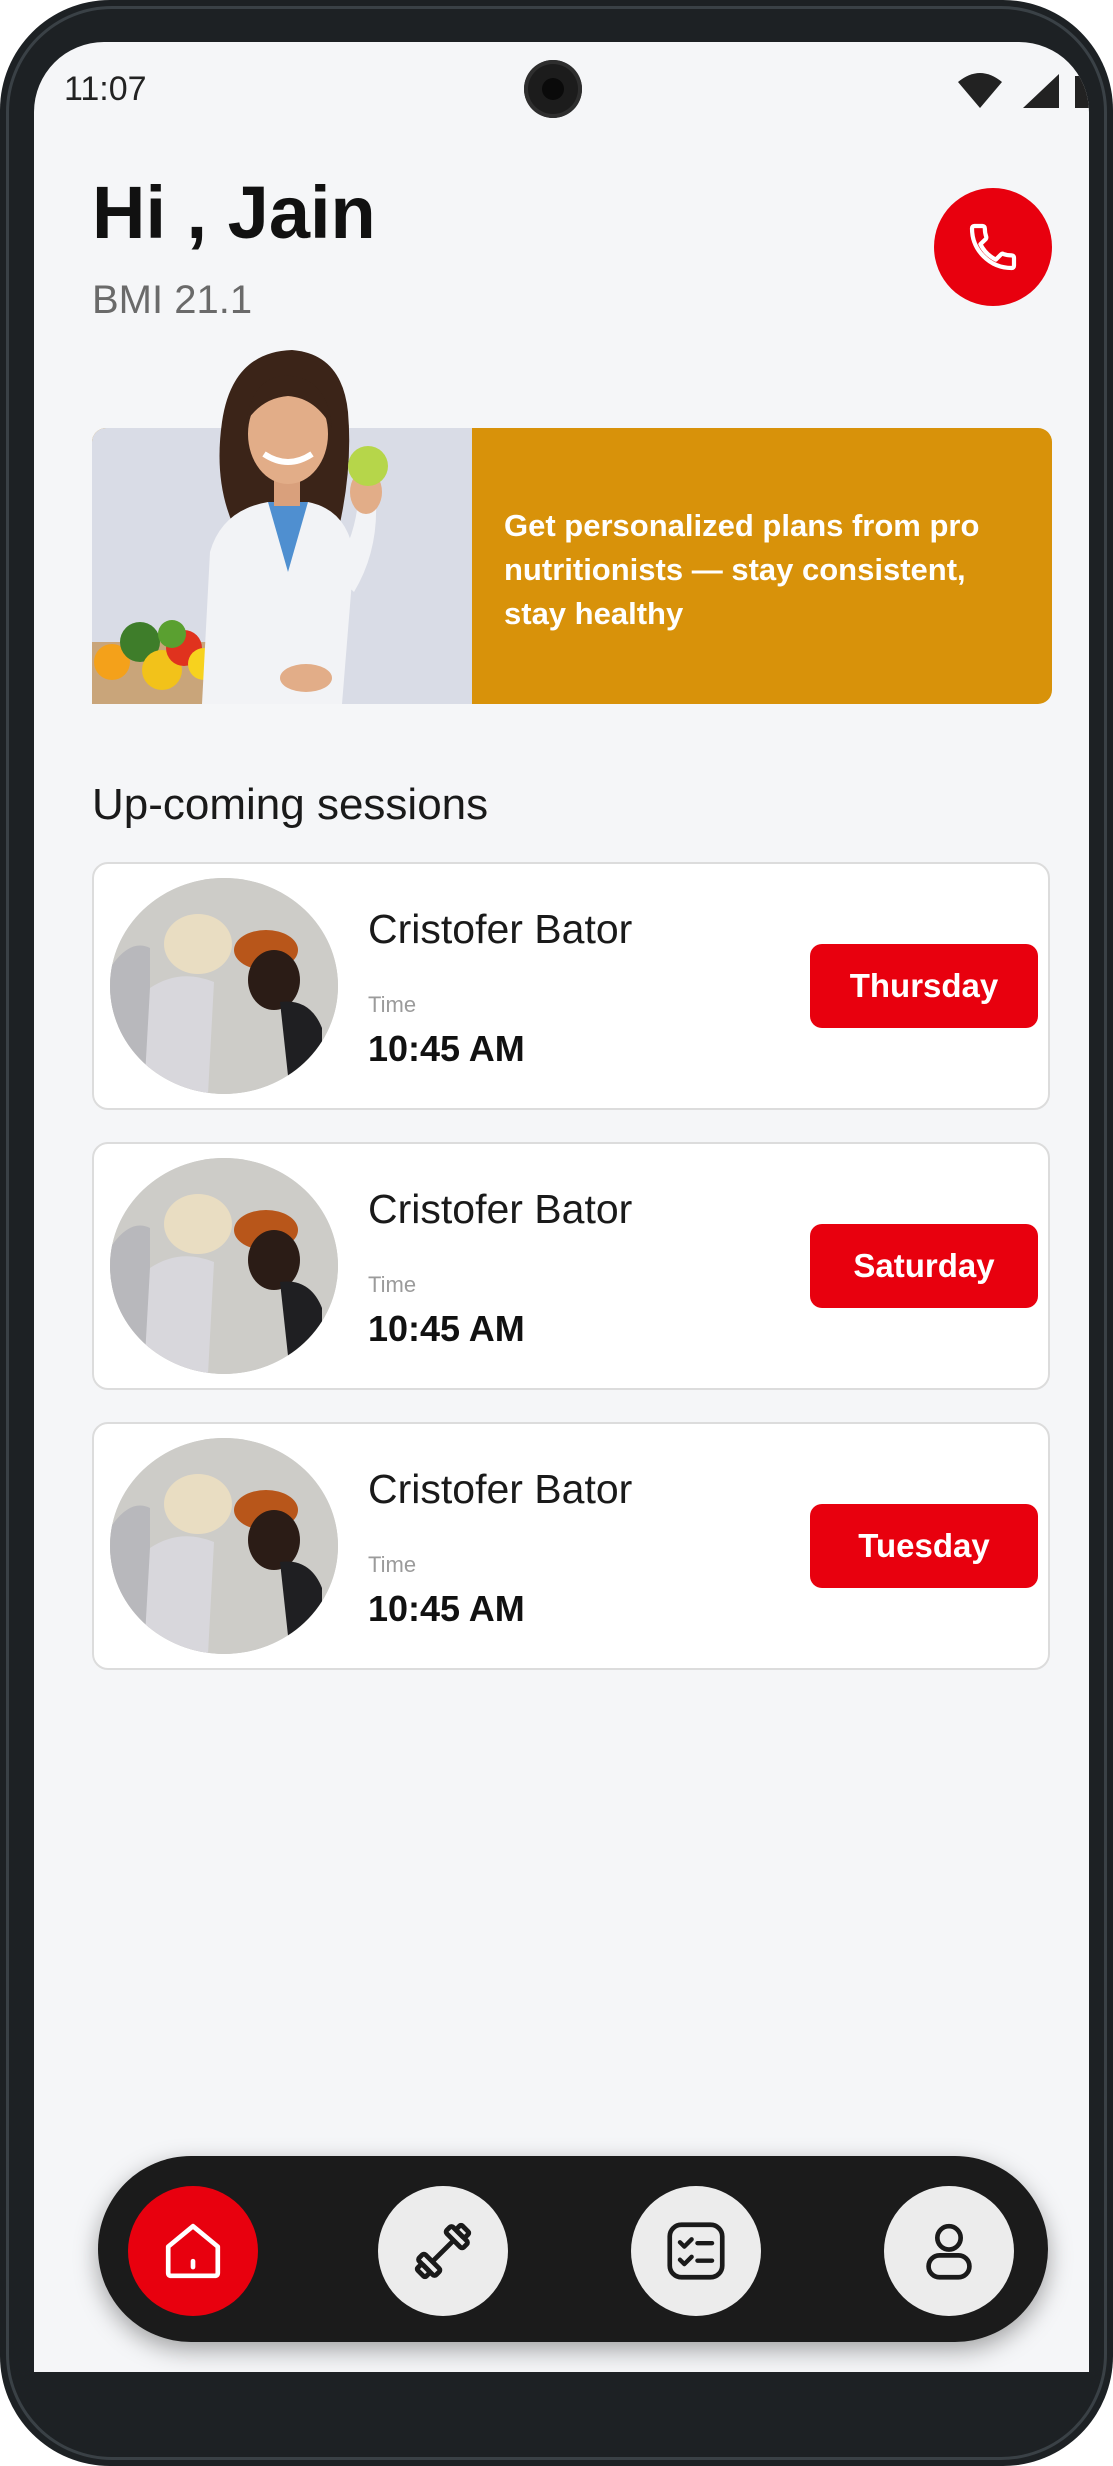 Image resolution: width=1113 pixels, height=2466 pixels. I want to click on dumbbell-icon, so click(443, 2251).